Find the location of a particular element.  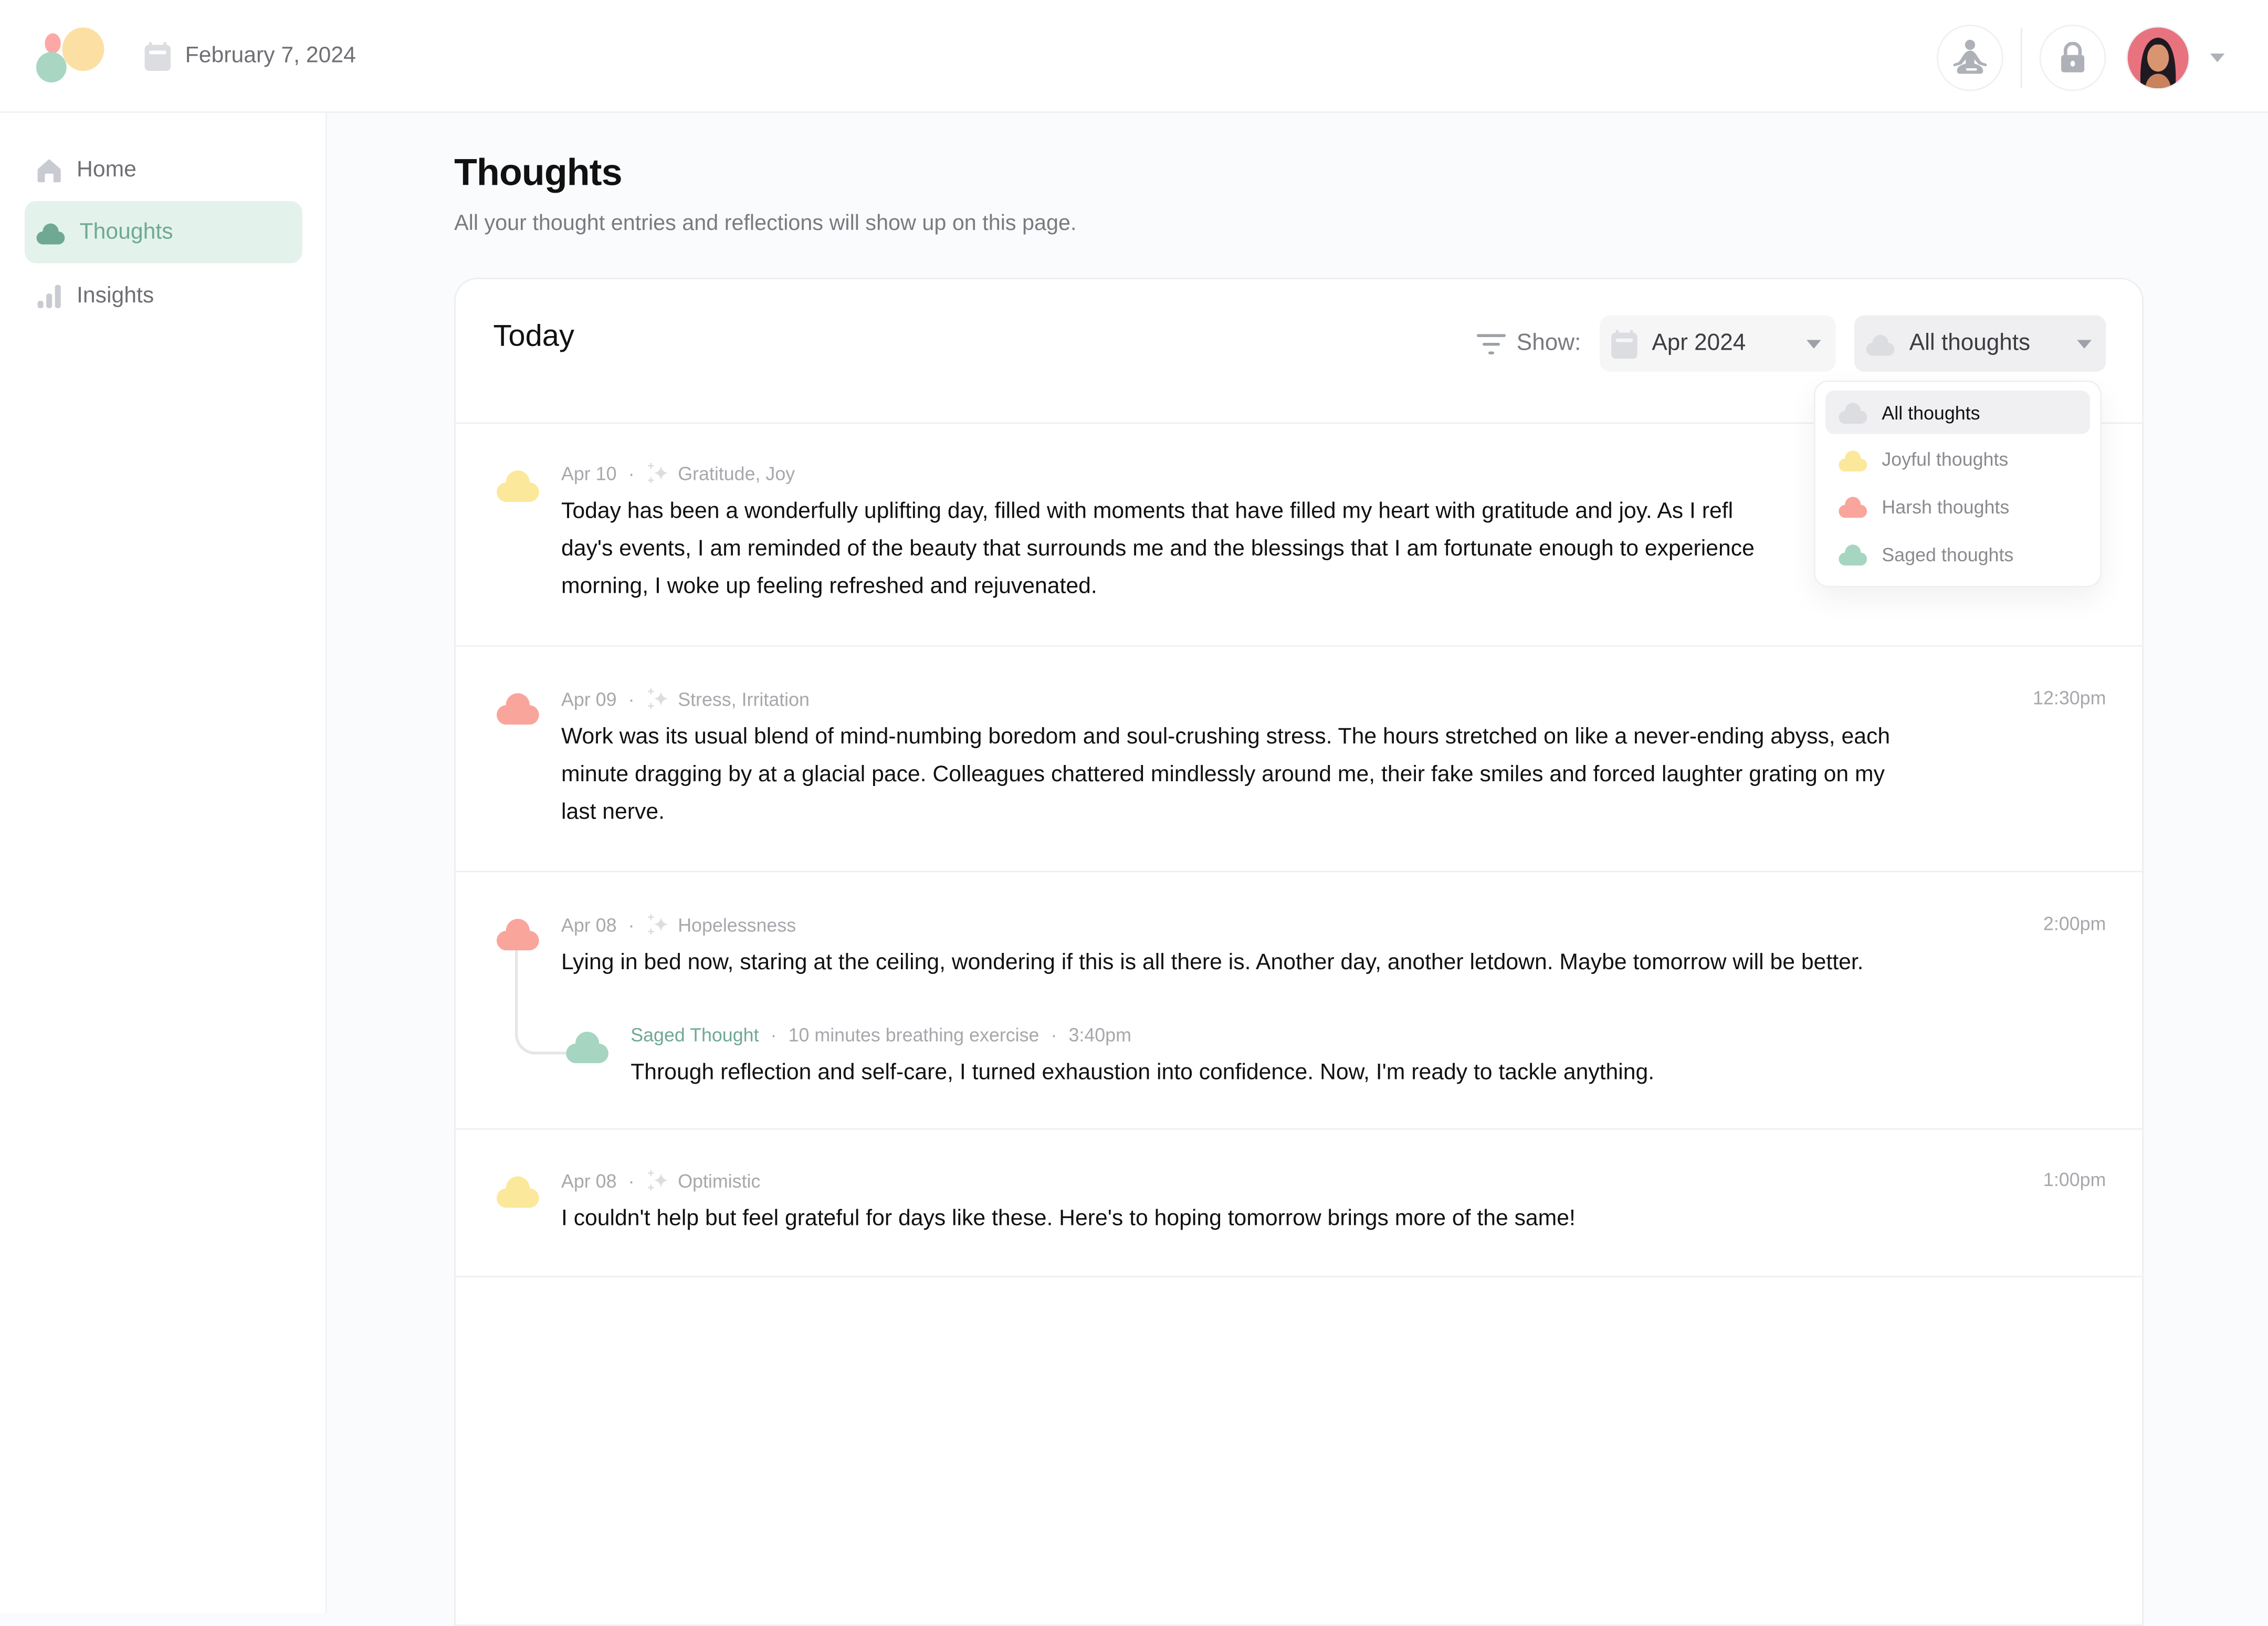

filters: Show: Apr 2024 All thoughts is located at coordinates (1791, 343).